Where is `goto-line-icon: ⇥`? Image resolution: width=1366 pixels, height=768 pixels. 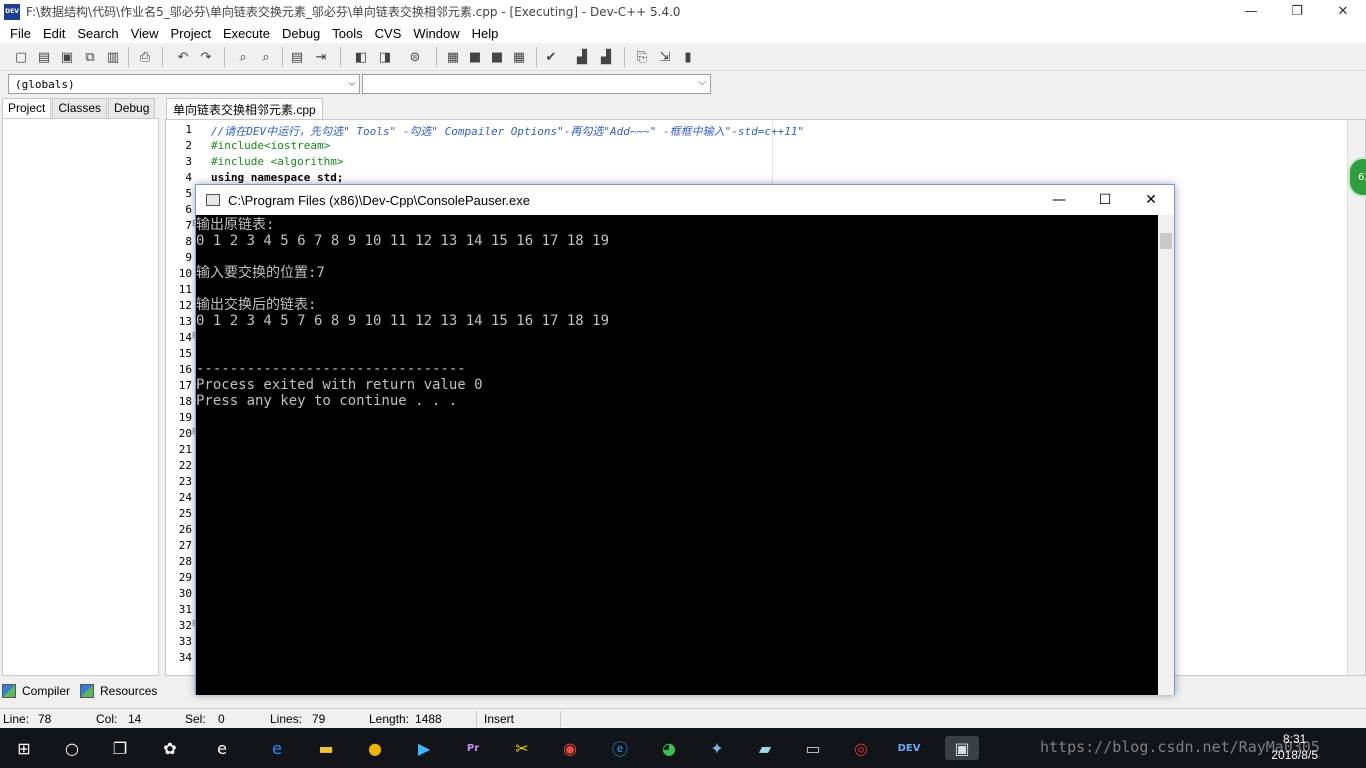
goto-line-icon: ⇥ is located at coordinates (321, 57).